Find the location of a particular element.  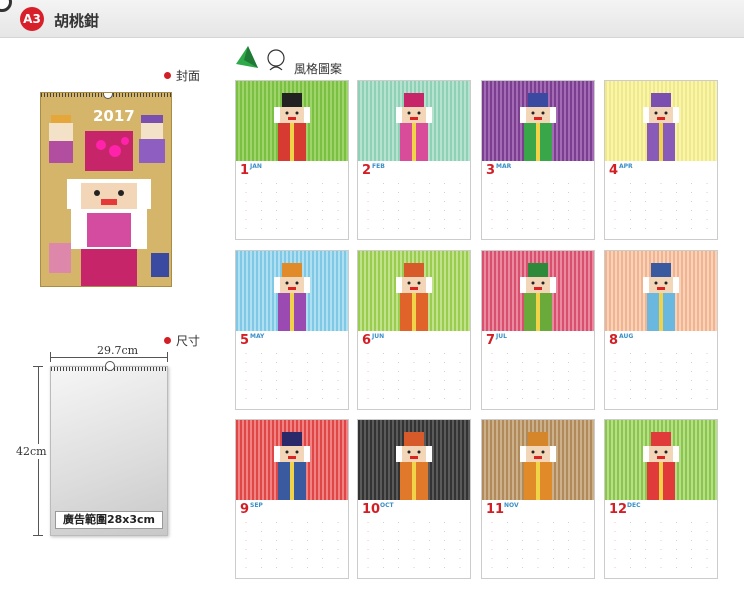

month-number: 6 is located at coordinates (367, 340).